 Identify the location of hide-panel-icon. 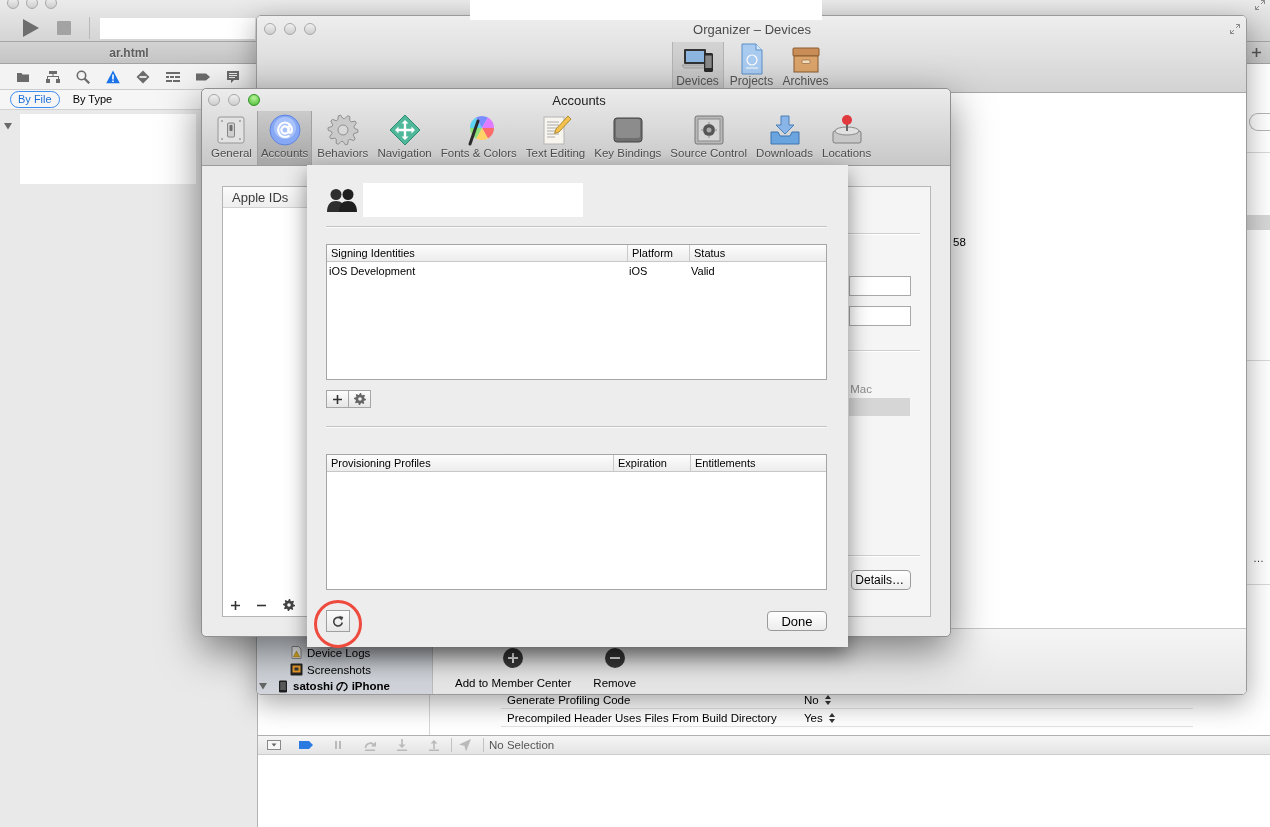
(274, 745).